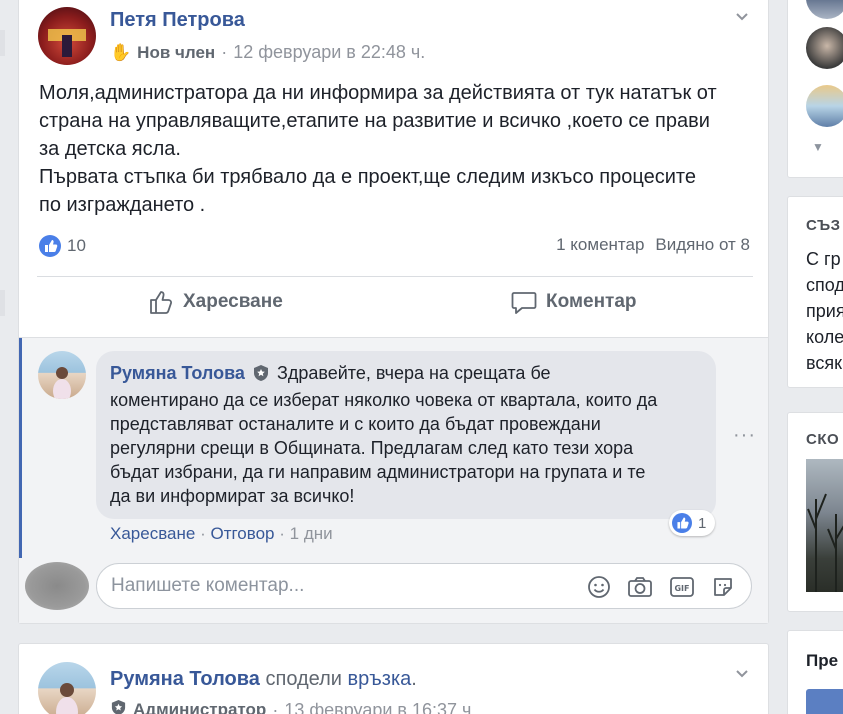 Image resolution: width=843 pixels, height=714 pixels. What do you see at coordinates (822, 660) in the screenshot?
I see `suggested-heading: Пре` at bounding box center [822, 660].